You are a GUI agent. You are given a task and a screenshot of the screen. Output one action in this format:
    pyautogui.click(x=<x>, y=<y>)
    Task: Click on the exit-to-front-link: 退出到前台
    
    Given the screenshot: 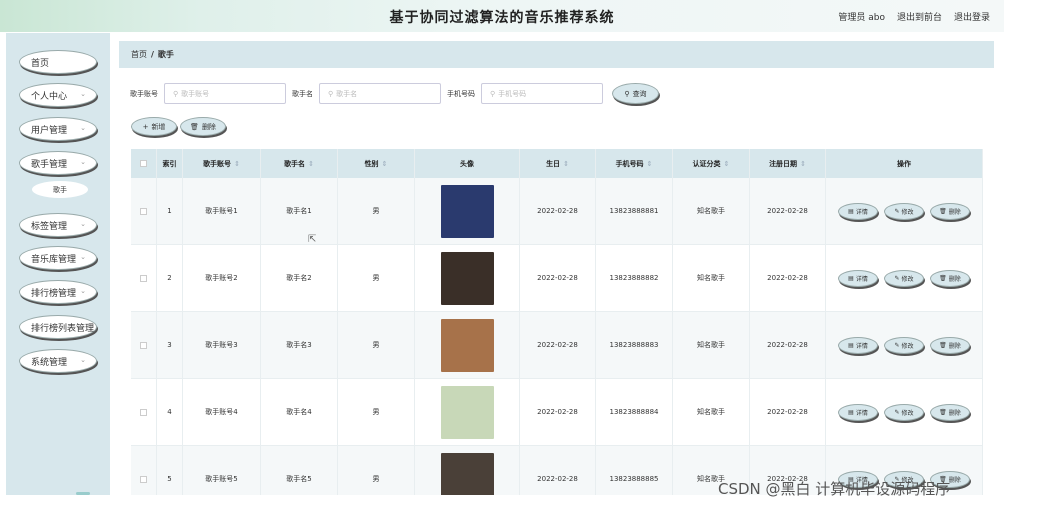 What is the action you would take?
    pyautogui.click(x=919, y=16)
    